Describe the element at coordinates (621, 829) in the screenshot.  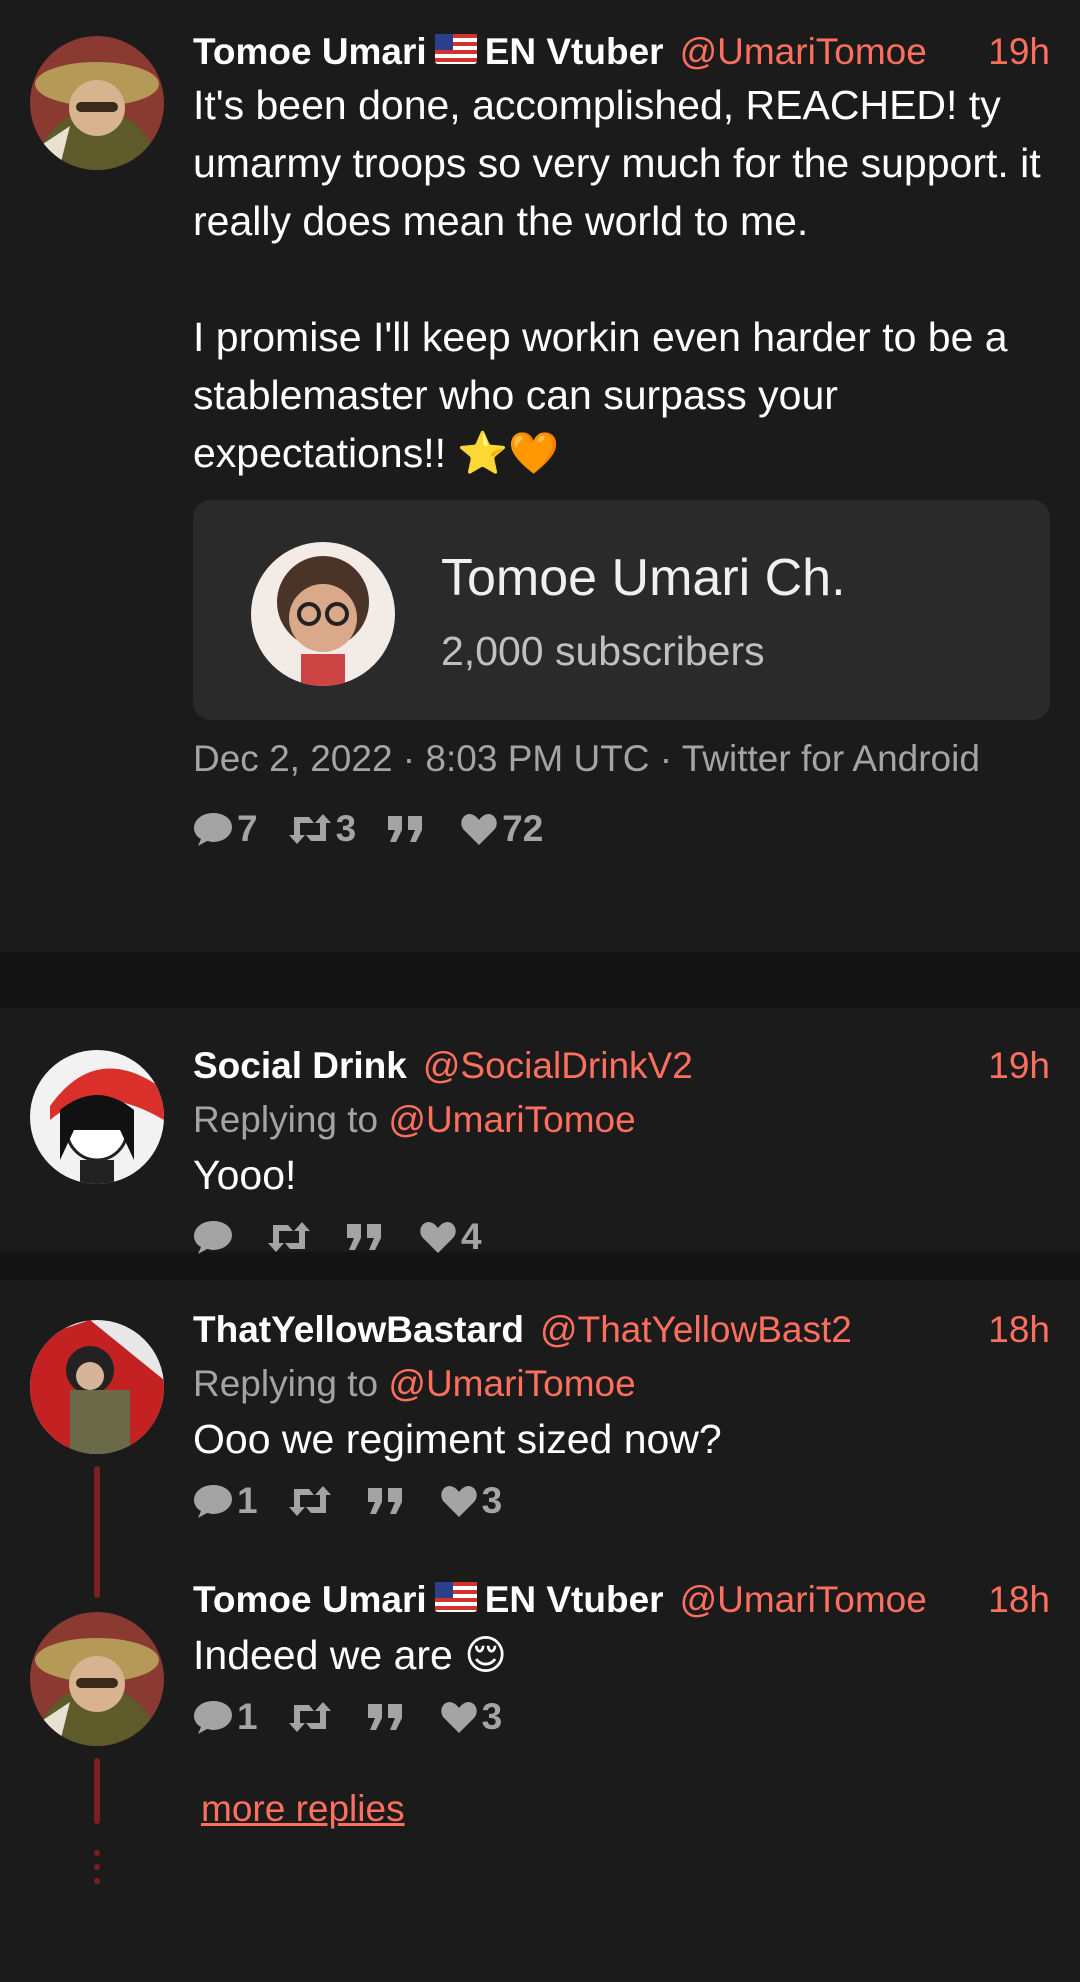
I see `tweet-stats: 7 3 72` at that location.